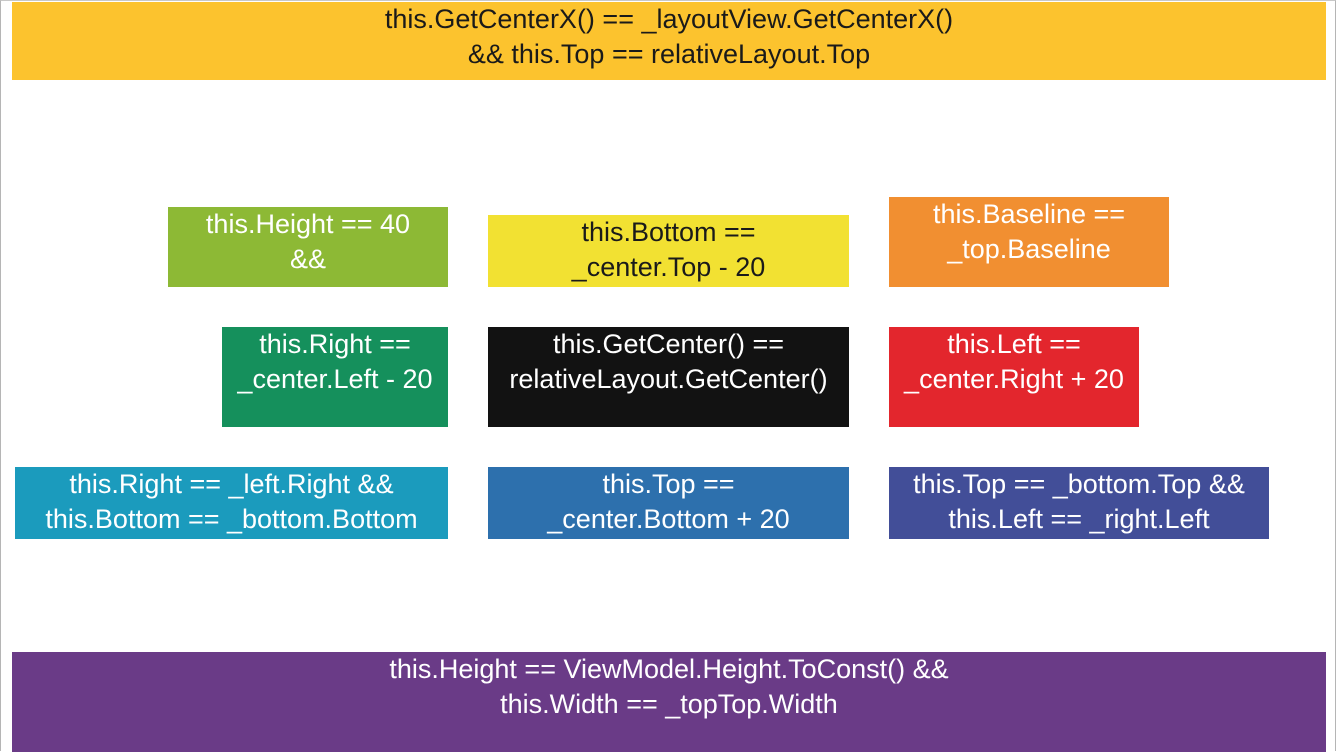 The width and height of the screenshot is (1338, 752). What do you see at coordinates (668, 503) in the screenshot?
I see `bottom-center-constraint-view: this.Top == _center.Bottom + 20` at bounding box center [668, 503].